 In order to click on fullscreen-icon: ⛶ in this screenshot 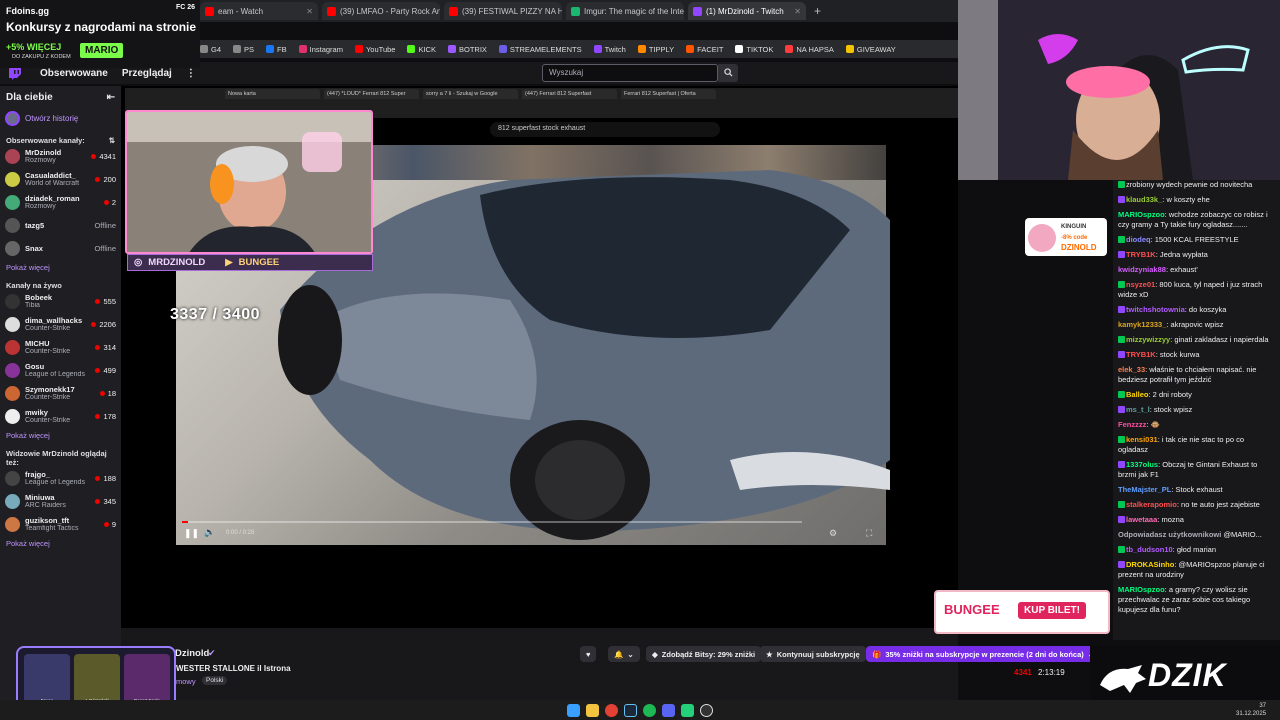, I will do `click(869, 533)`.